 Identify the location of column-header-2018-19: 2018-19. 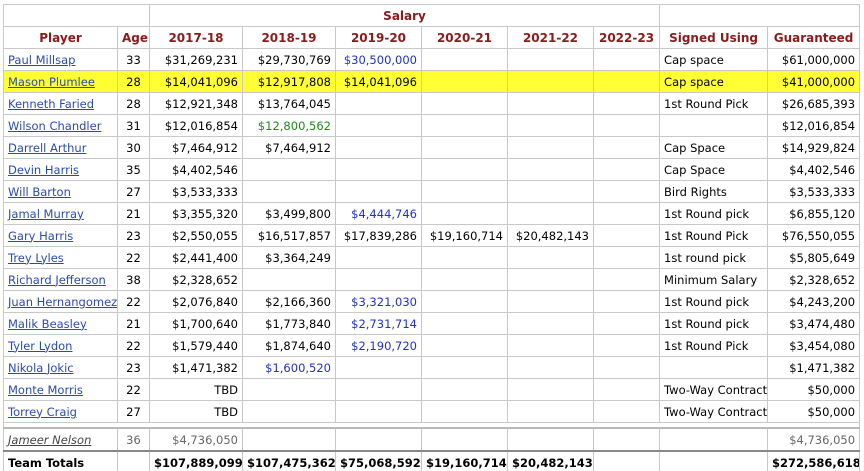
(289, 37).